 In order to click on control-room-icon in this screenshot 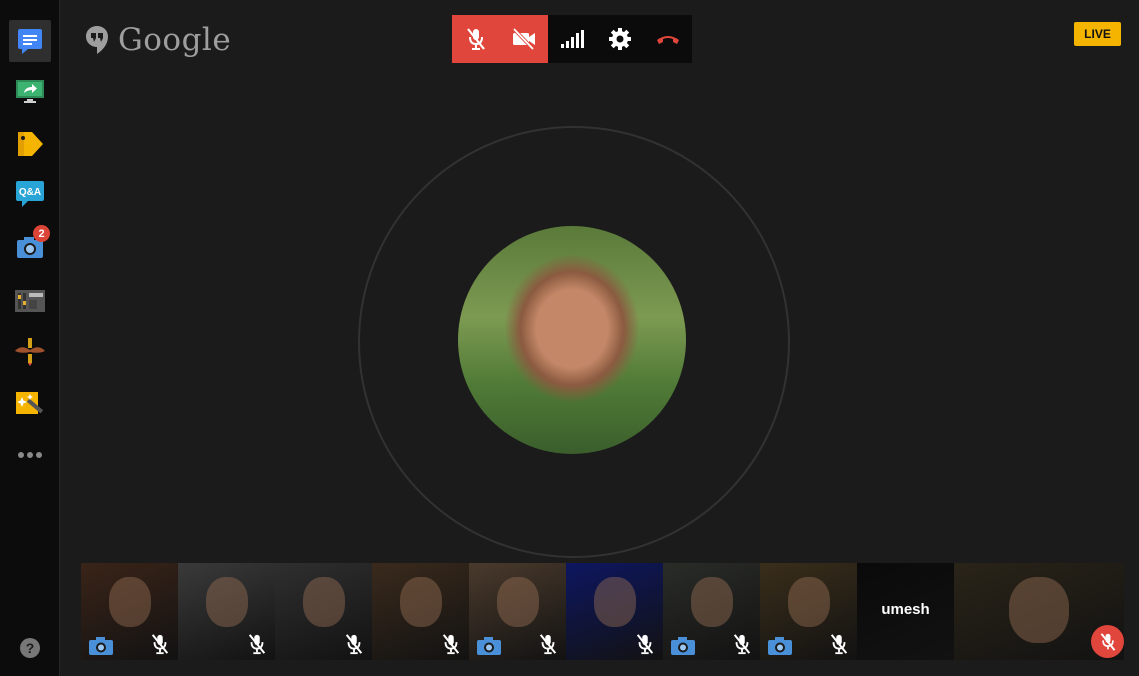, I will do `click(30, 301)`.